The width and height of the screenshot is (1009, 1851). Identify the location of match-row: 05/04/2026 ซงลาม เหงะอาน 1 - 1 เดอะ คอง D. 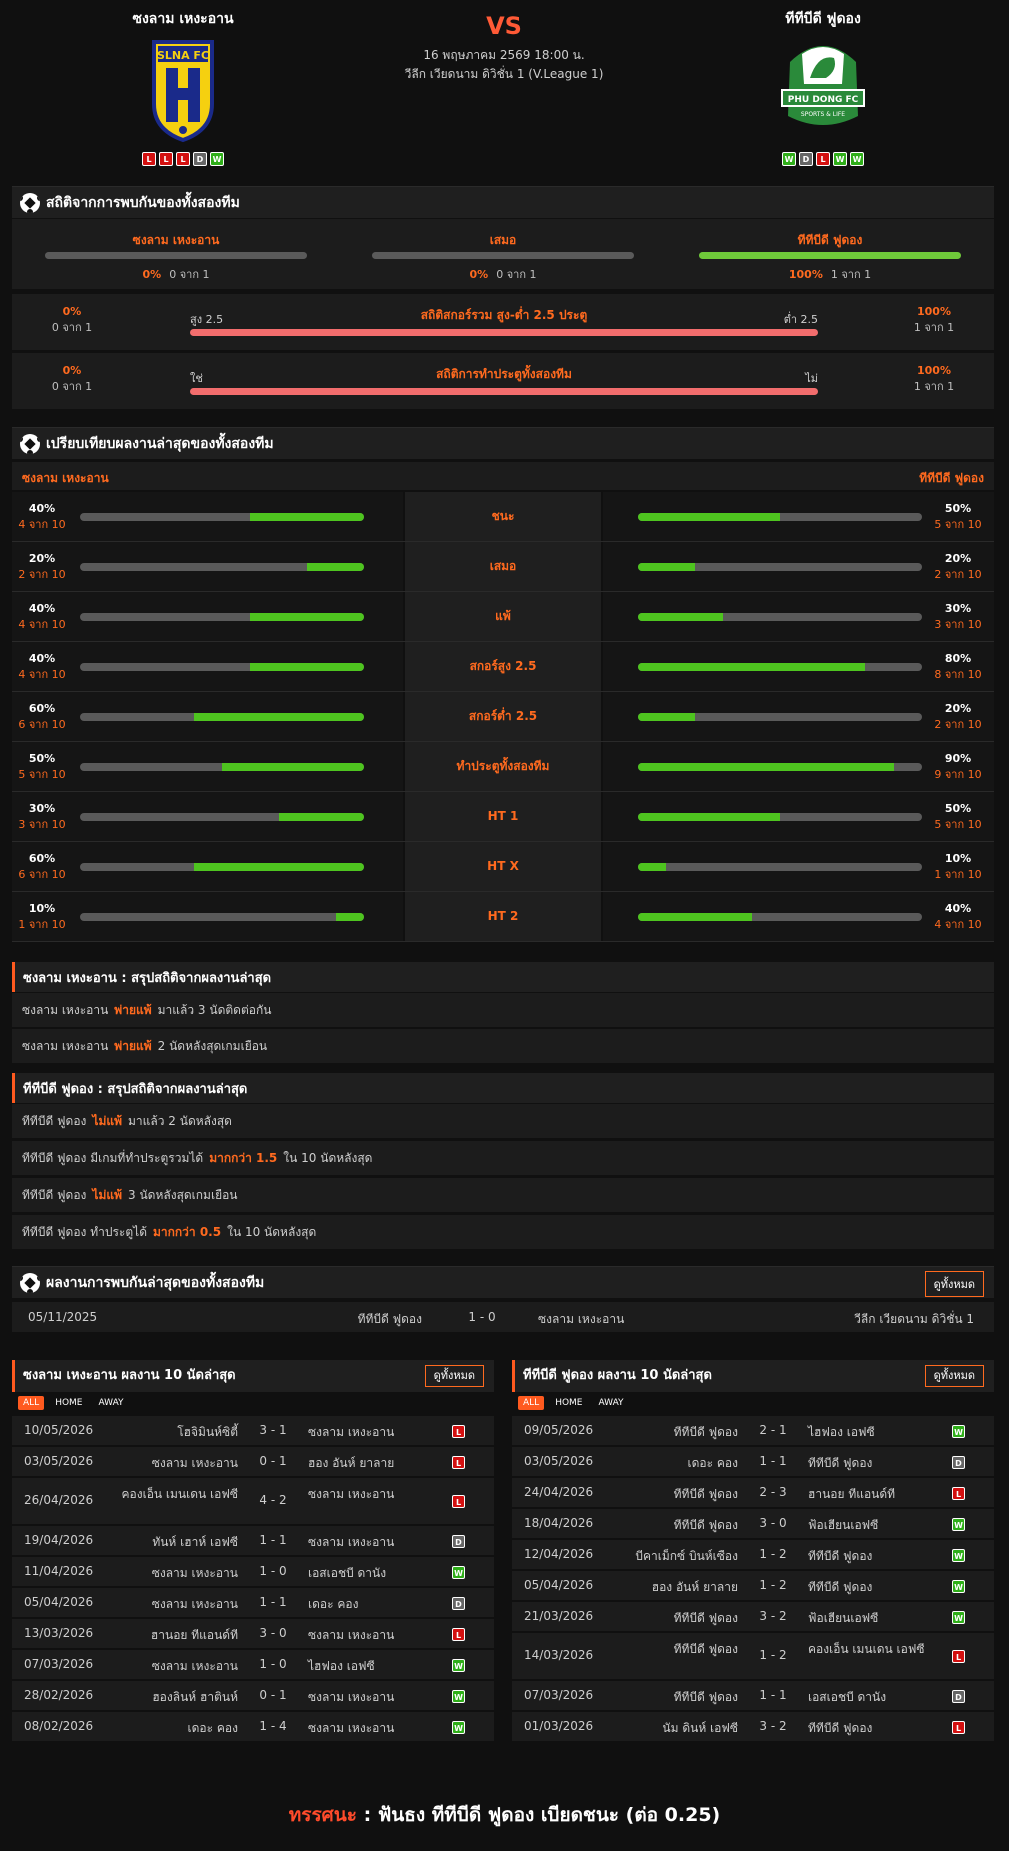
(253, 1601).